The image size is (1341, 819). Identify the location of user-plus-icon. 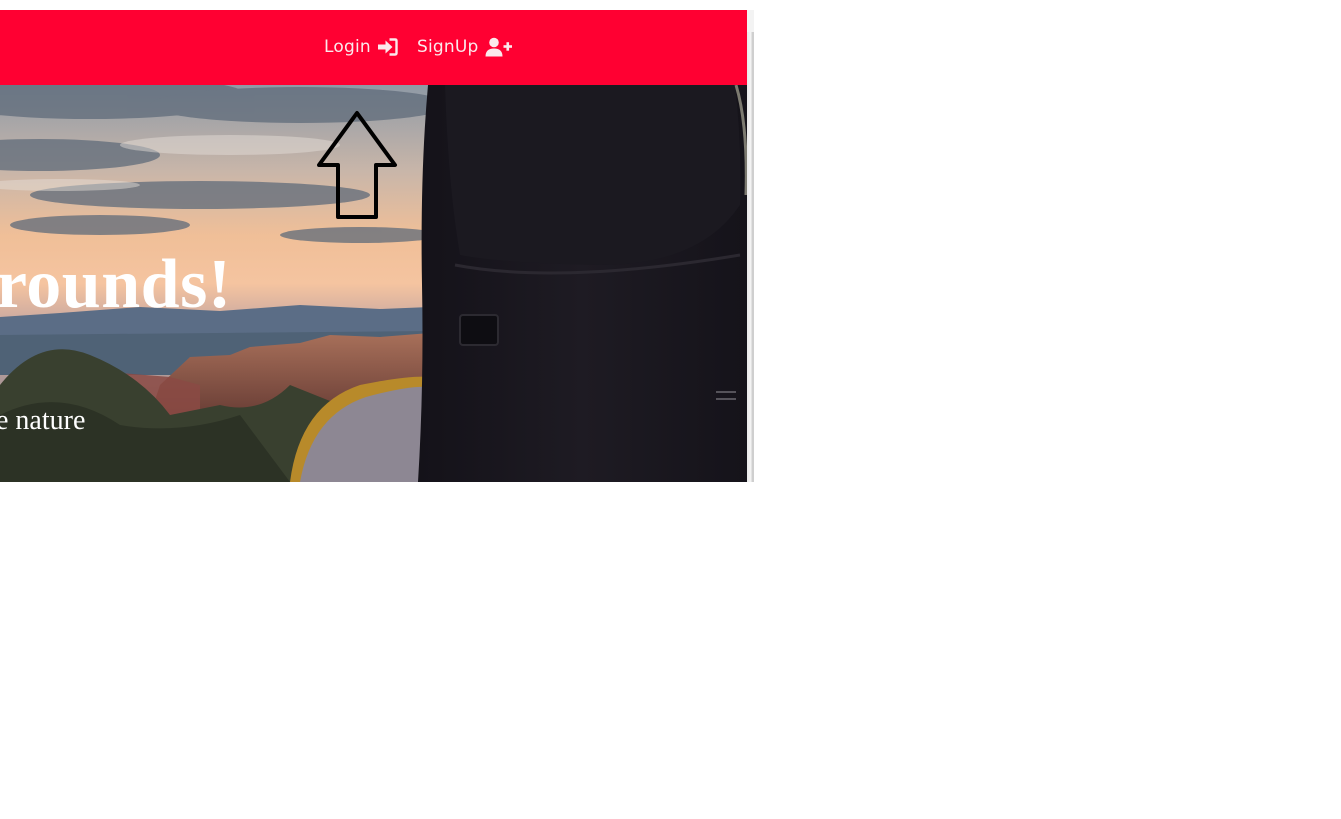
(498, 47).